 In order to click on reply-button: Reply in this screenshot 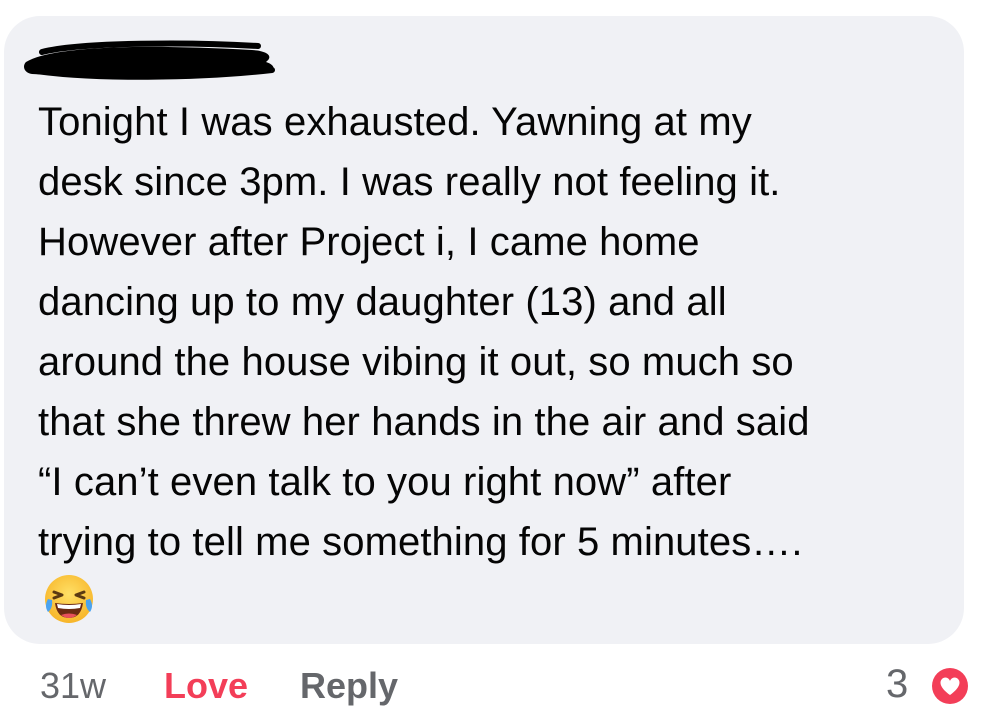, I will do `click(349, 686)`.